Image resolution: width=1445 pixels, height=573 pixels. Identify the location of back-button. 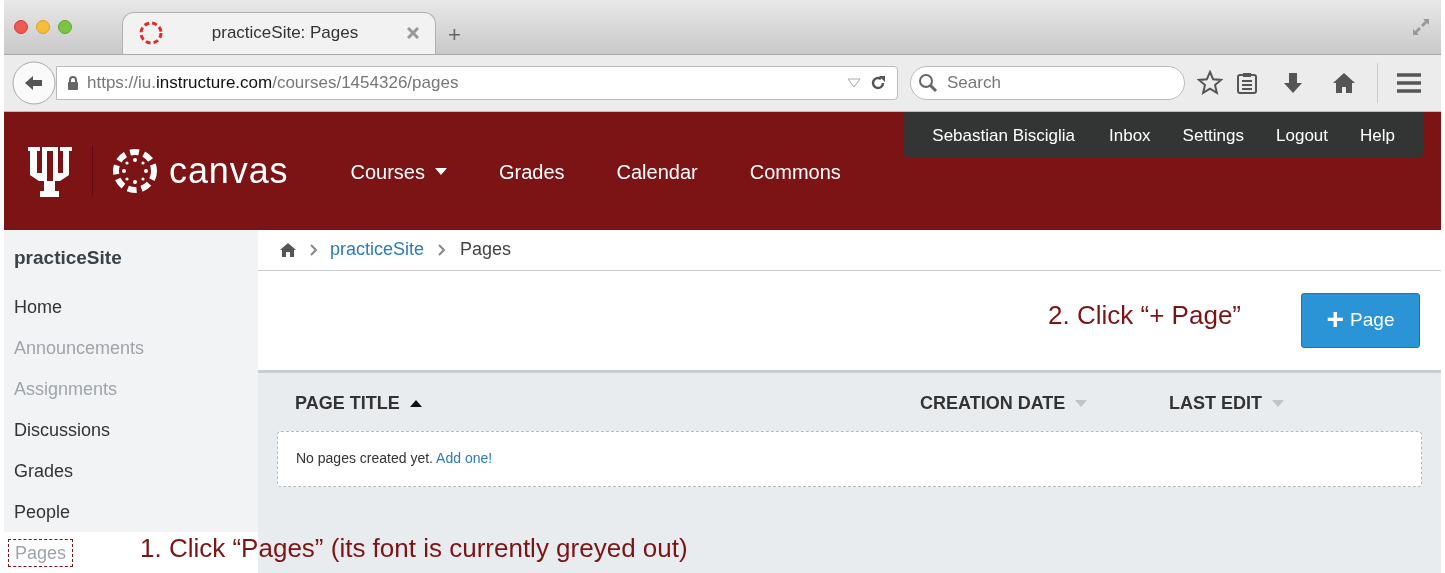
(34, 82).